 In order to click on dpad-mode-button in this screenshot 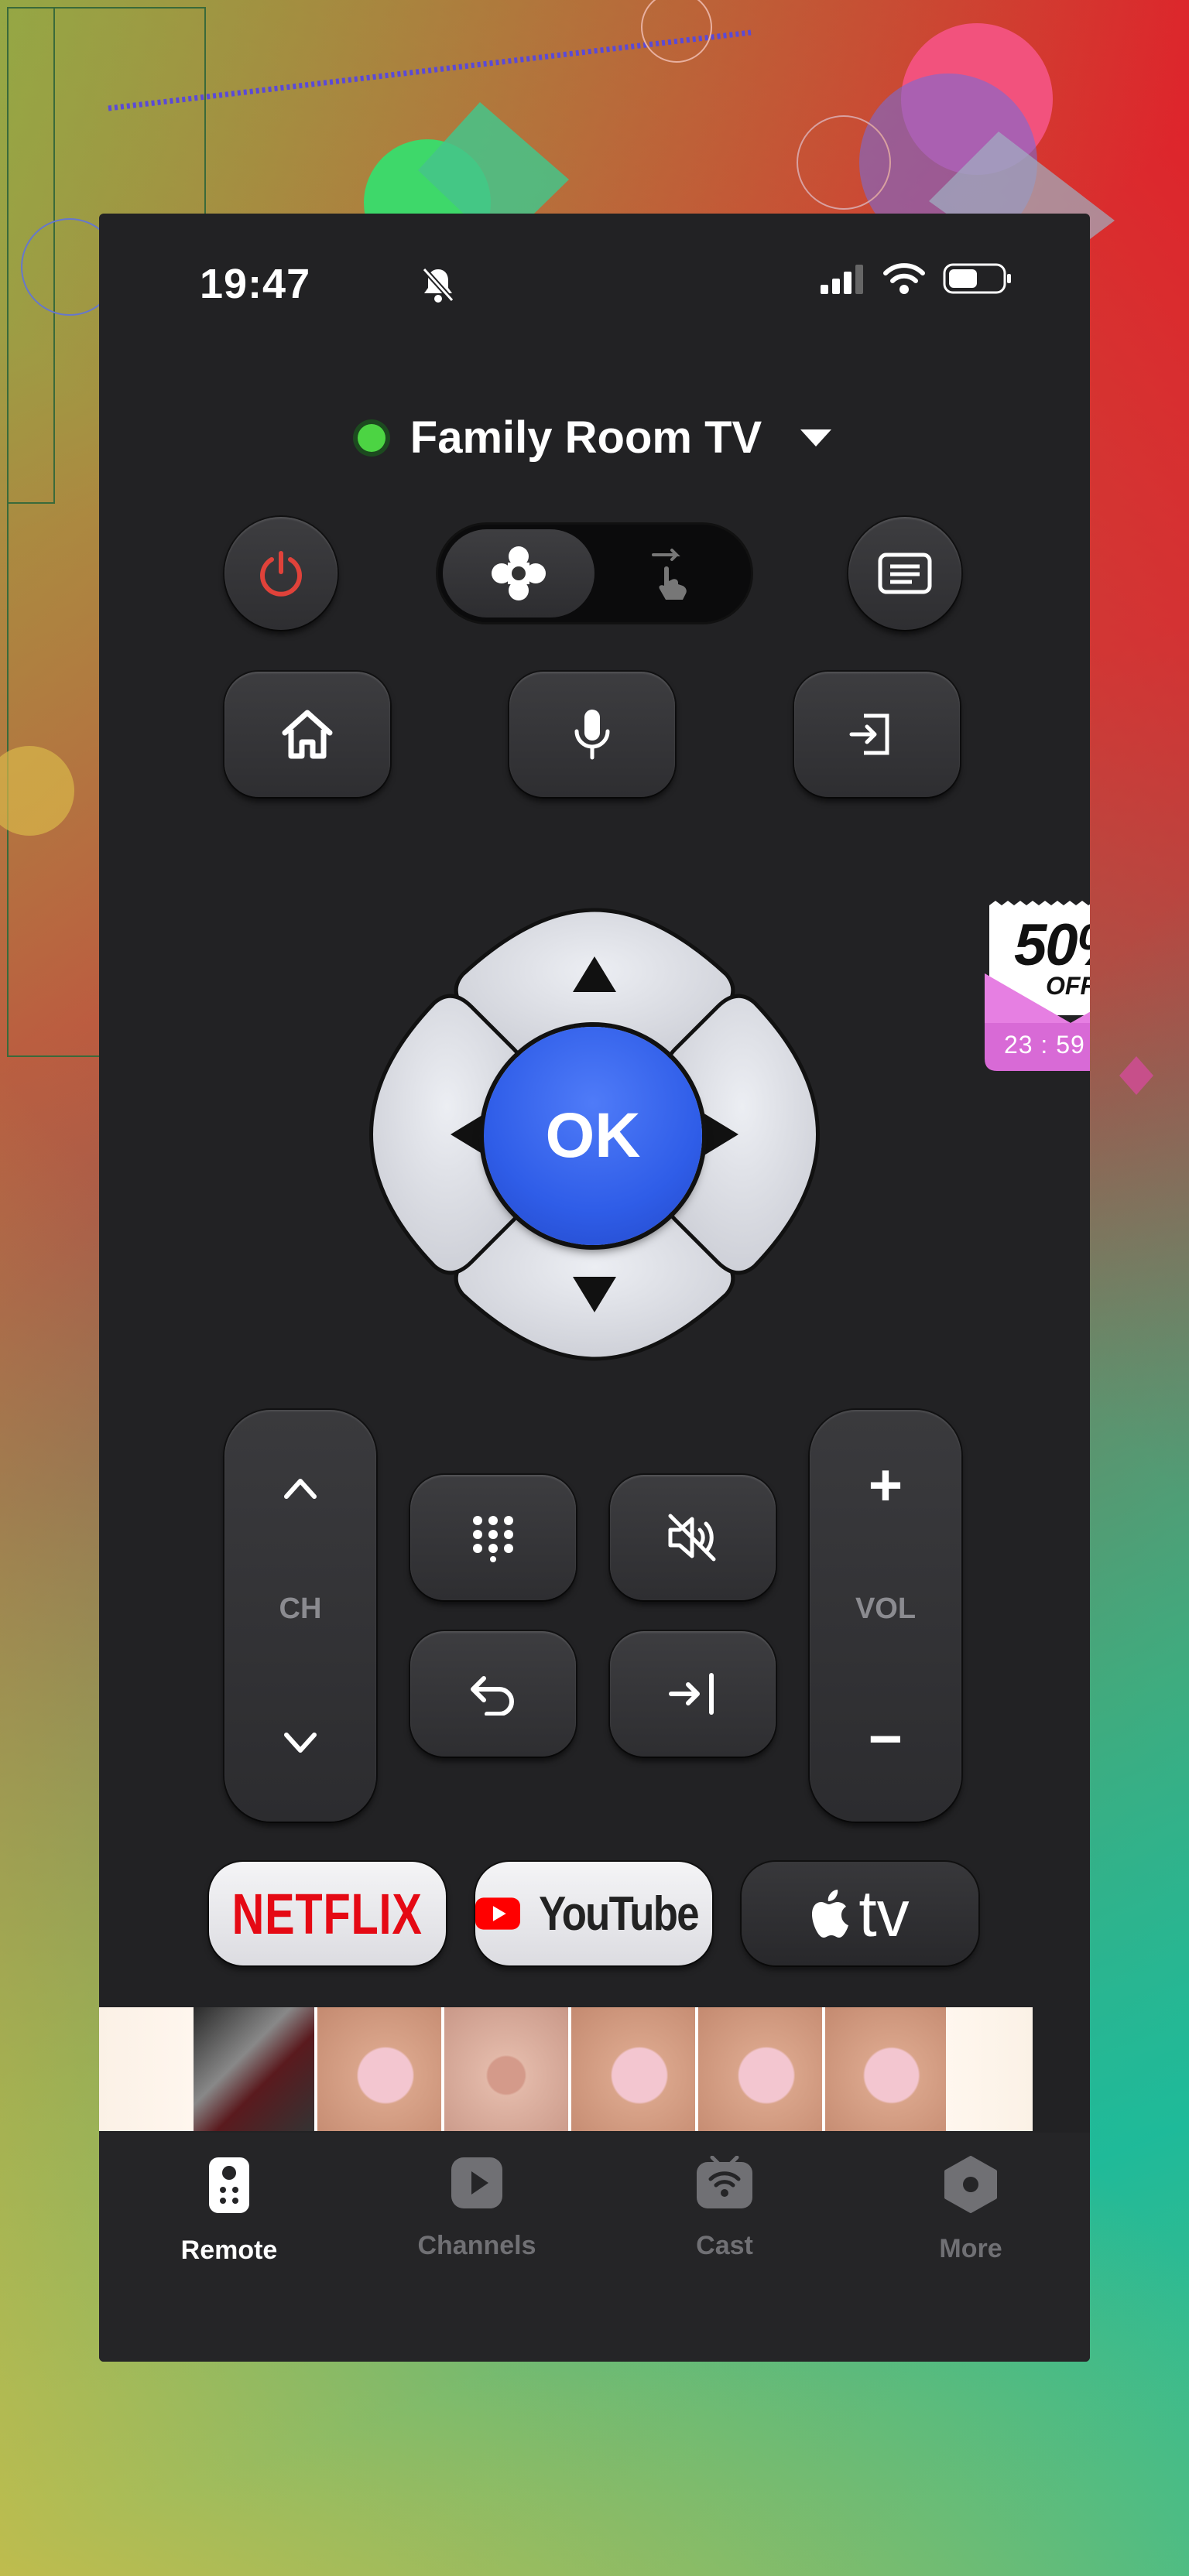, I will do `click(518, 573)`.